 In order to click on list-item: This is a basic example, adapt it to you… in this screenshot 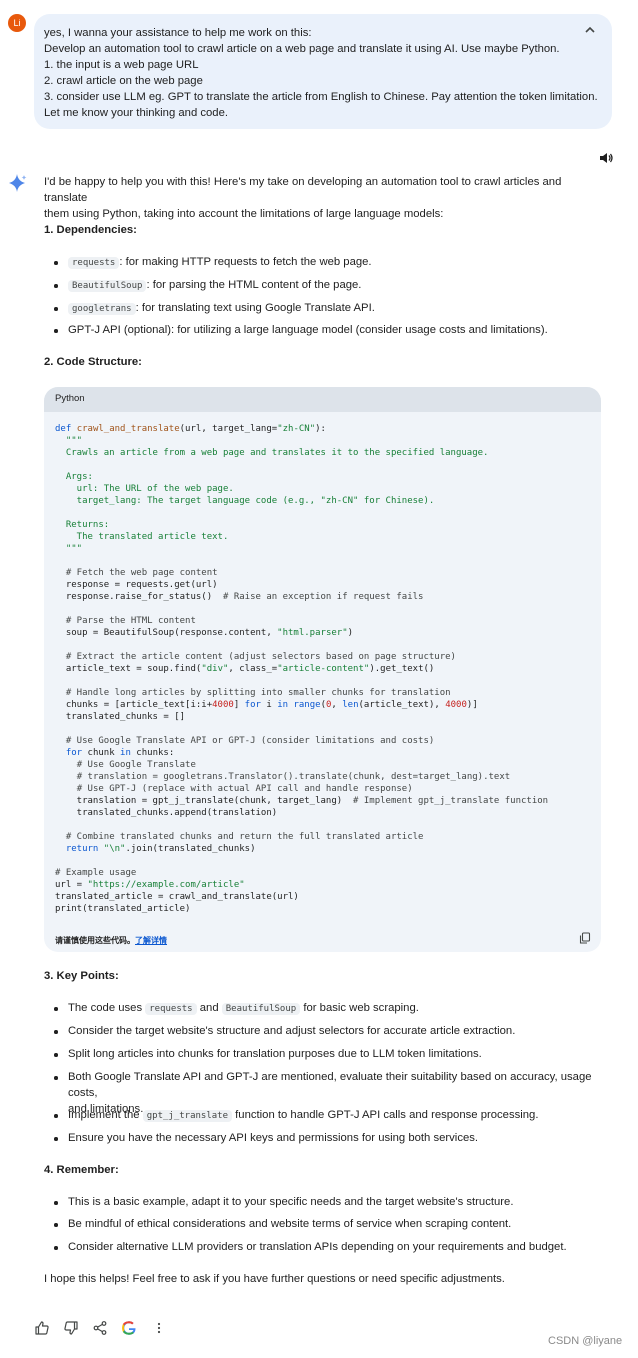, I will do `click(329, 1202)`.